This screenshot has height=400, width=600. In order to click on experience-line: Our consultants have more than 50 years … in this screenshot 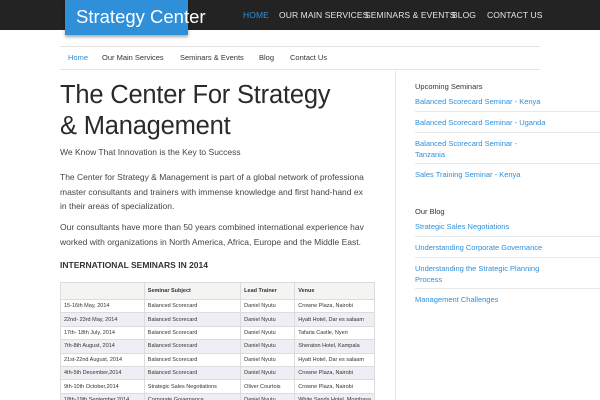, I will do `click(212, 227)`.